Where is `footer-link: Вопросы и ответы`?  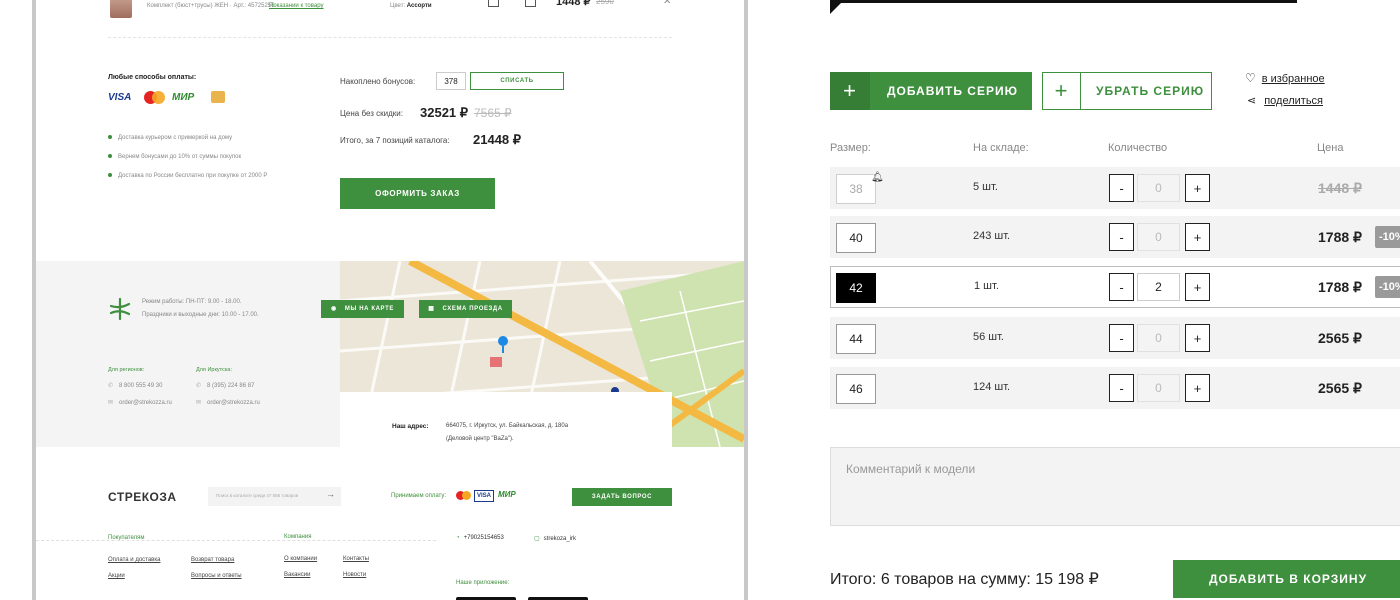
footer-link: Вопросы и ответы is located at coordinates (216, 576).